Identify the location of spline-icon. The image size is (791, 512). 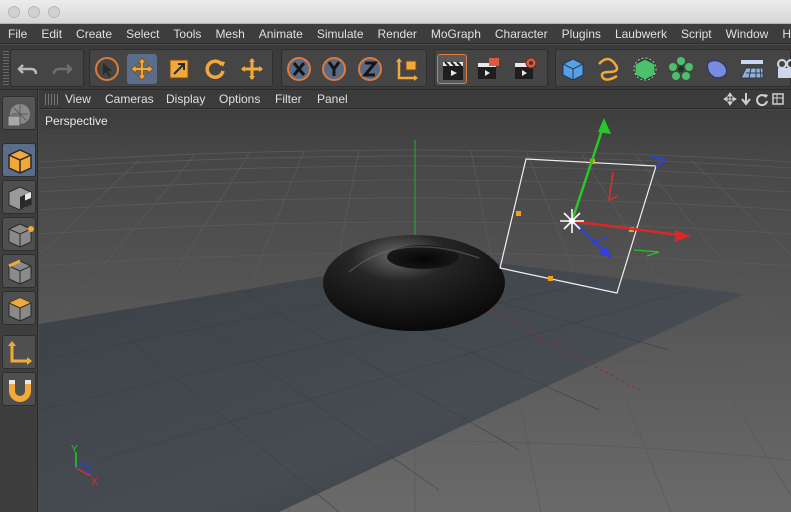
(608, 69).